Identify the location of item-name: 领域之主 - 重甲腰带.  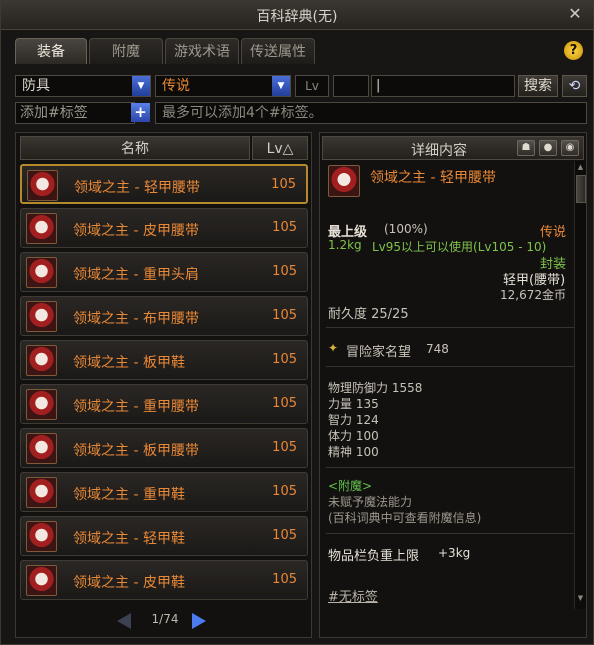
(136, 407).